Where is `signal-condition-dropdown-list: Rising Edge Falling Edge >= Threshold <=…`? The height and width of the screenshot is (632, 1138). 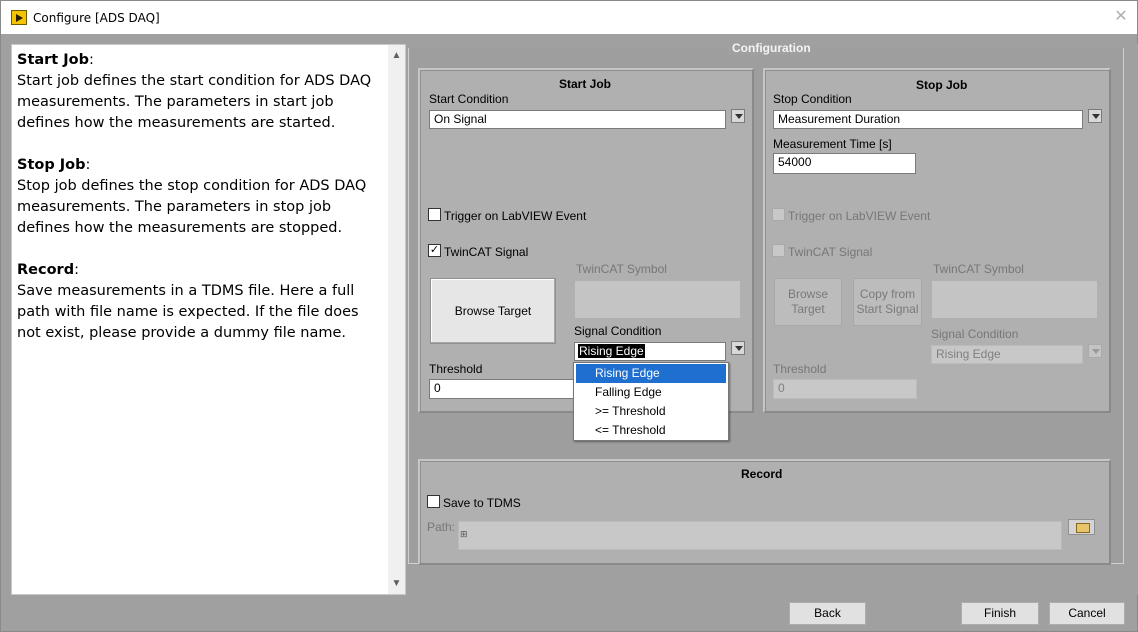
signal-condition-dropdown-list: Rising Edge Falling Edge >= Threshold <=… is located at coordinates (651, 401).